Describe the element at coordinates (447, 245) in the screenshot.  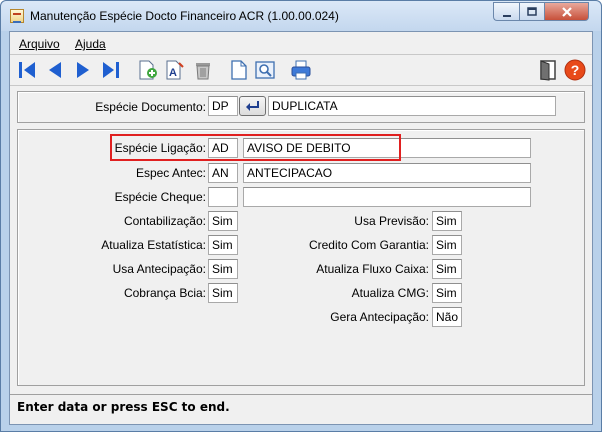
I see `credito-com-garantia-field: Sim` at that location.